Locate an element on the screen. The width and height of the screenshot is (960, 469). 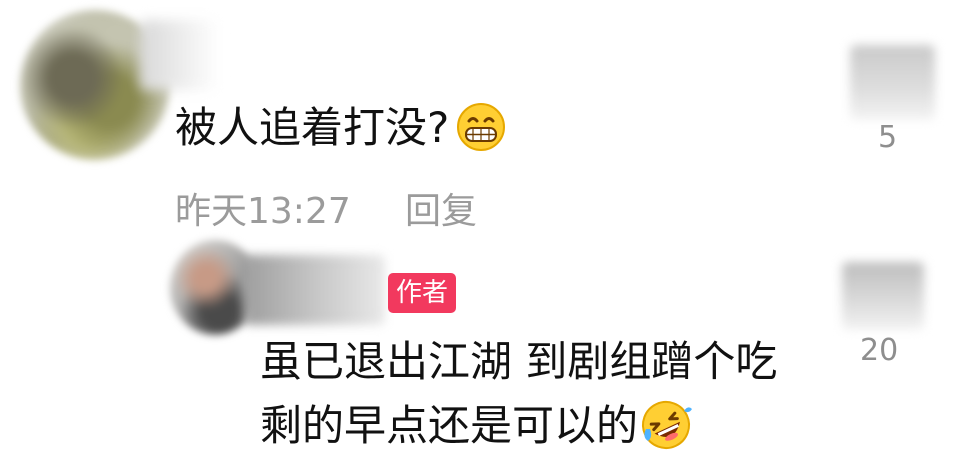
comment-timestamp: 昨天13:27 is located at coordinates (263, 211).